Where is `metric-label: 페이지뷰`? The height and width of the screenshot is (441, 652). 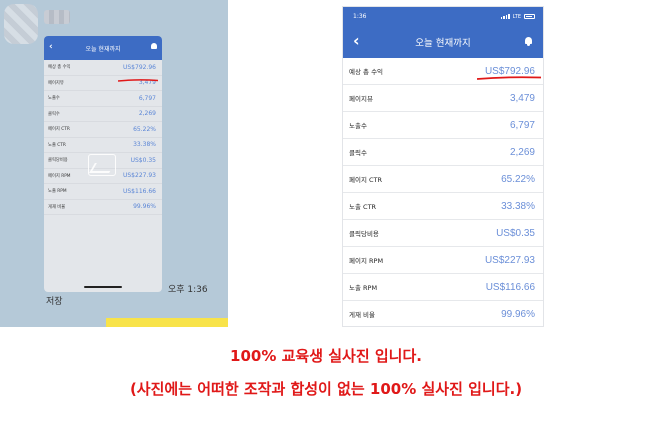 metric-label: 페이지뷰 is located at coordinates (361, 99).